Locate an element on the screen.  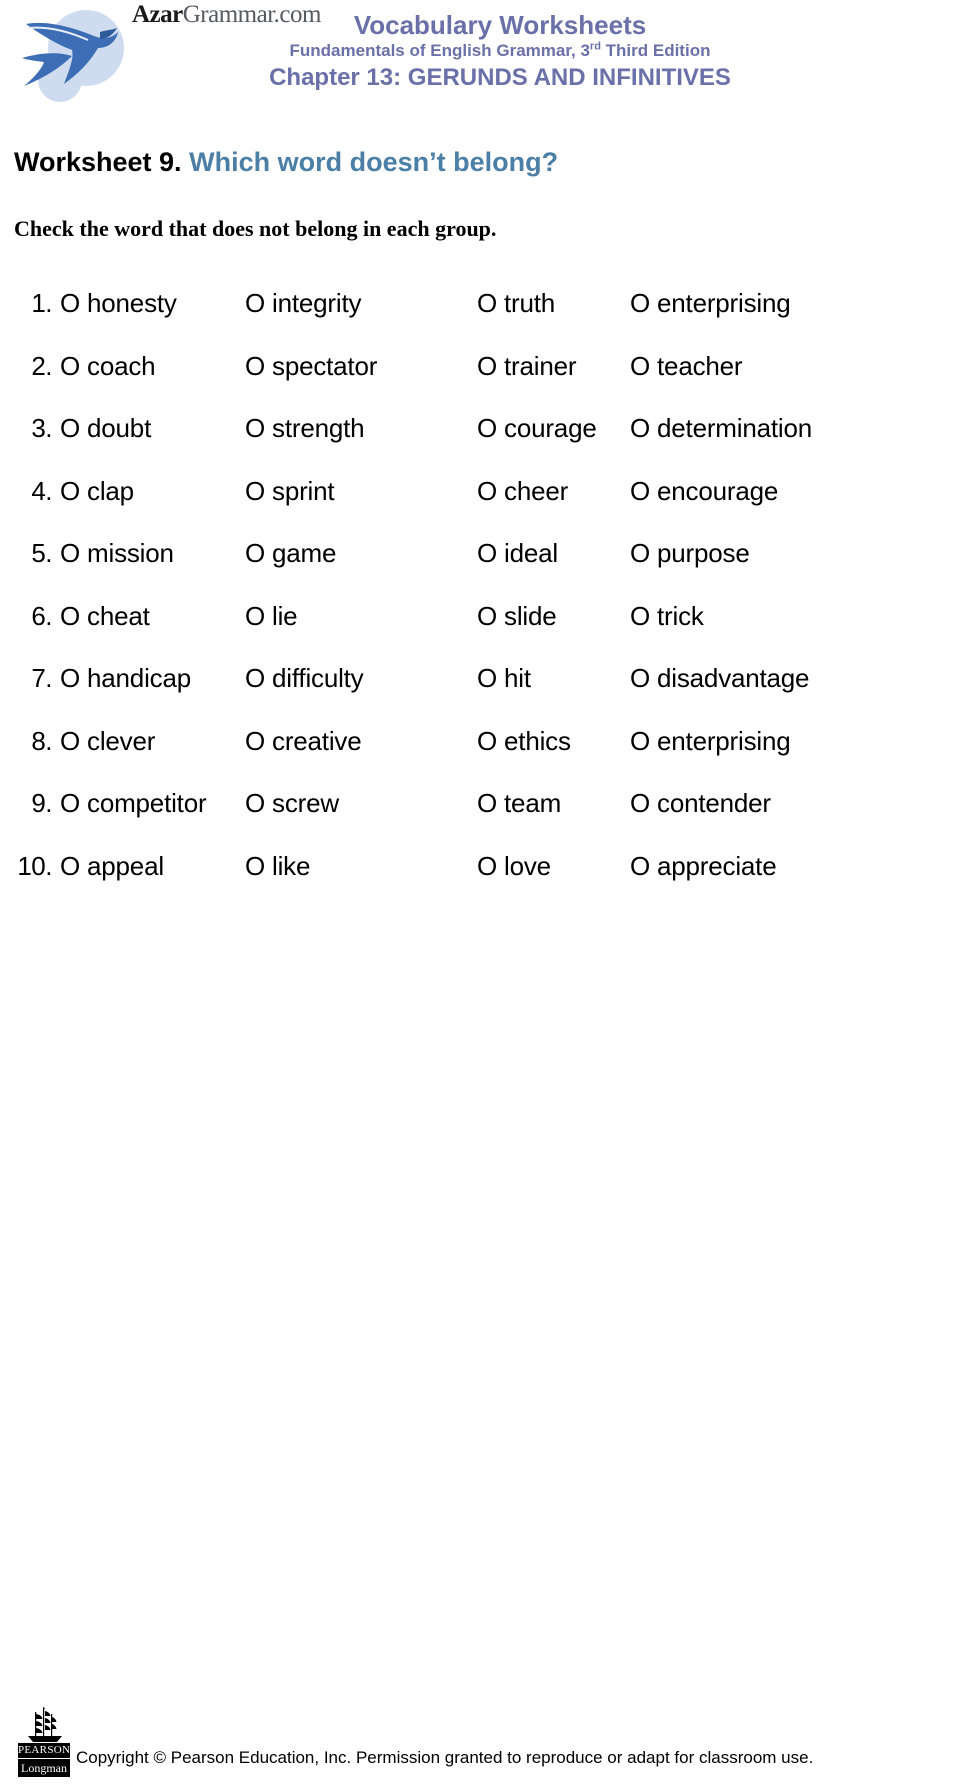
question-row: 2. Ocoach Ospectator Otrainer Oteacher is located at coordinates (480, 366).